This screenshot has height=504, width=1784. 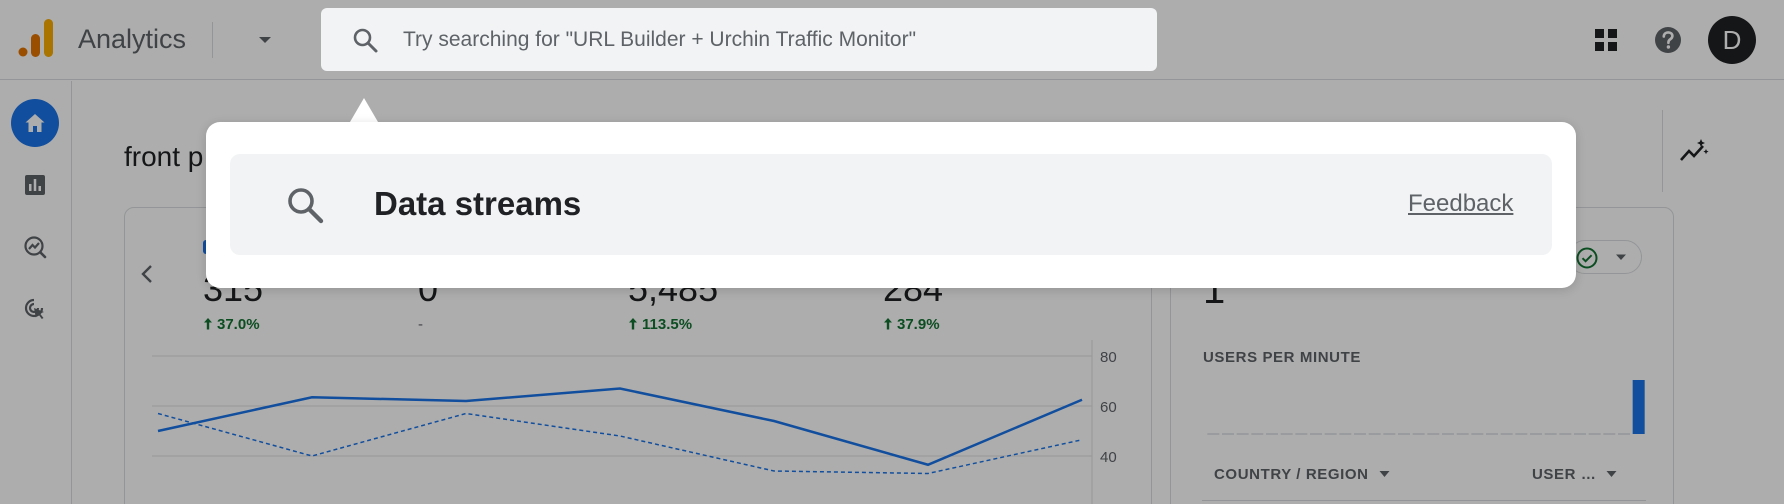 I want to click on chevron-left-icon, so click(x=148, y=274).